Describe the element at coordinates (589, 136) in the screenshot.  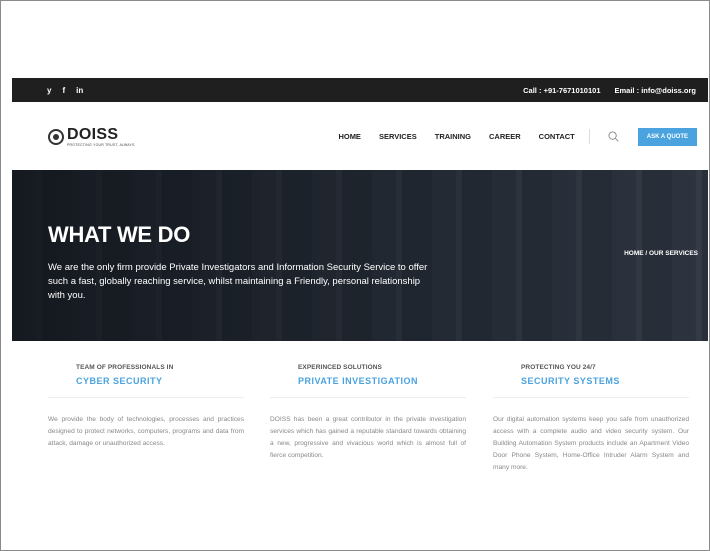
I see `nav-divider` at that location.